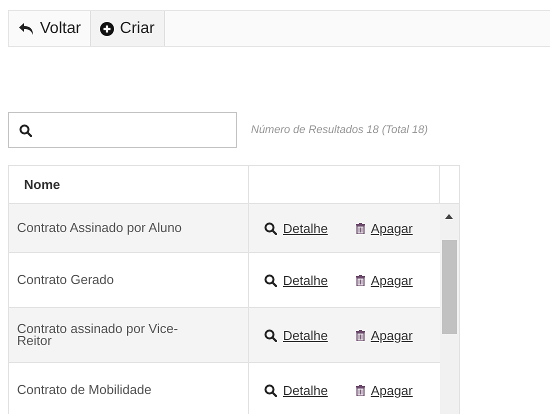 Image resolution: width=550 pixels, height=414 pixels. What do you see at coordinates (26, 29) in the screenshot?
I see `reply-arrow-icon` at bounding box center [26, 29].